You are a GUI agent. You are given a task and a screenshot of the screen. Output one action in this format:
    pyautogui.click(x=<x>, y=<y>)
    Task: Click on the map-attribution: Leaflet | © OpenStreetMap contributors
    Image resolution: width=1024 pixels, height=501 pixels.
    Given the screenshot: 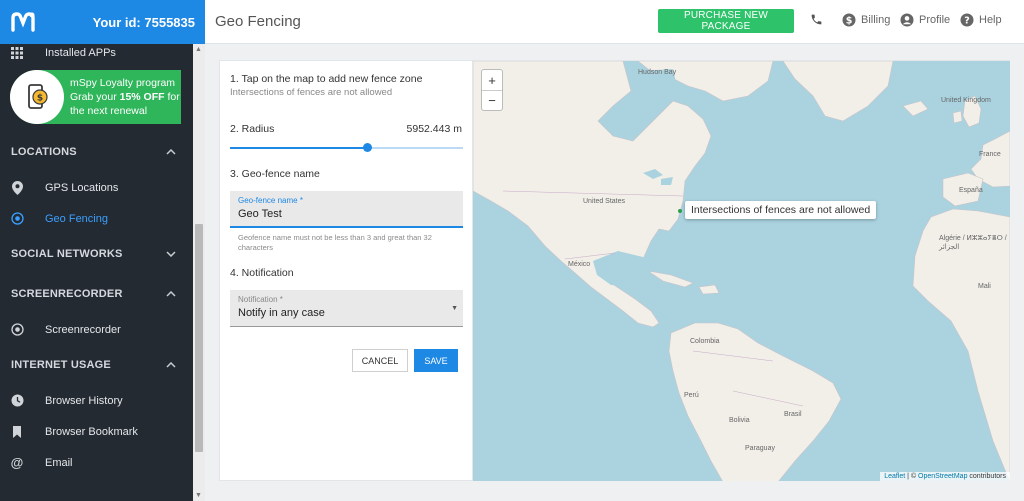 What is the action you would take?
    pyautogui.click(x=945, y=476)
    